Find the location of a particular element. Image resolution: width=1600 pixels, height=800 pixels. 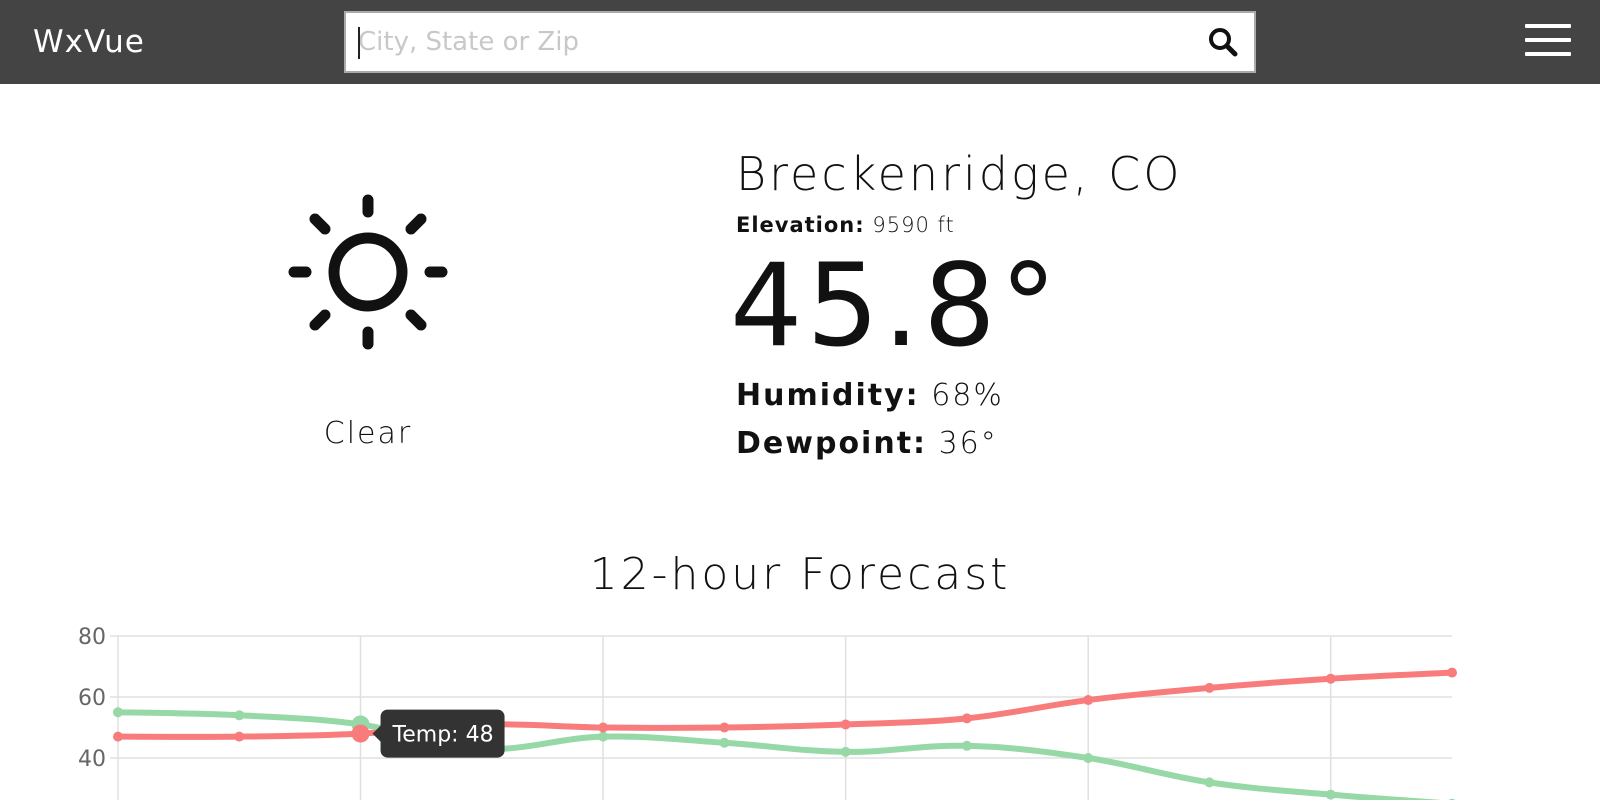

y-tick-label: 80 is located at coordinates (92, 637).